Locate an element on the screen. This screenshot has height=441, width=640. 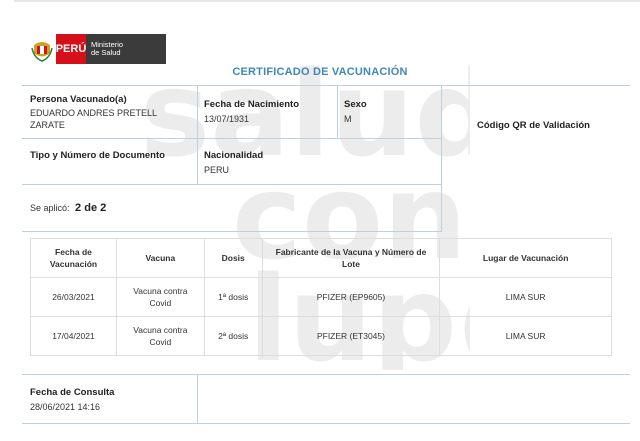
cell-dose: 1ª dosis is located at coordinates (233, 297).